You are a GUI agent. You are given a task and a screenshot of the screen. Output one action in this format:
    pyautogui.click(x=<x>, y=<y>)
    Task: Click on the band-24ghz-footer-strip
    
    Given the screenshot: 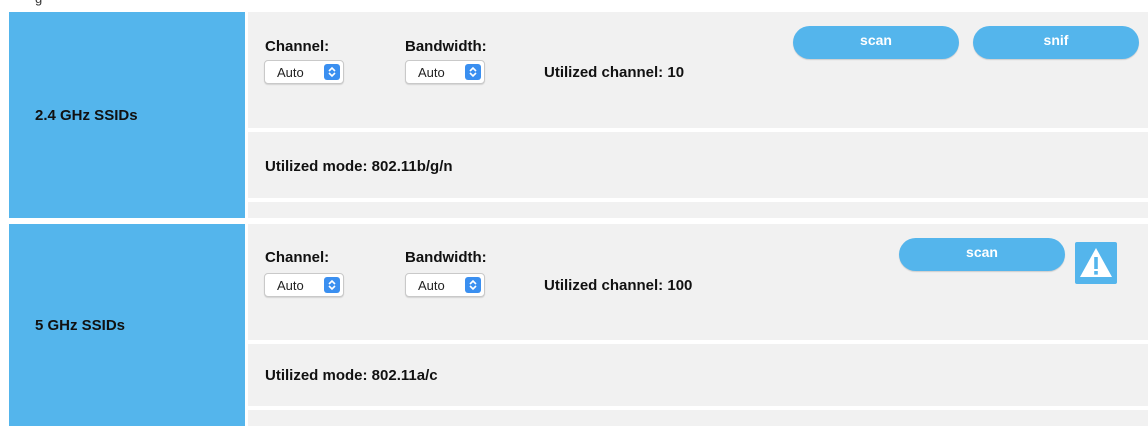 What is the action you would take?
    pyautogui.click(x=698, y=210)
    